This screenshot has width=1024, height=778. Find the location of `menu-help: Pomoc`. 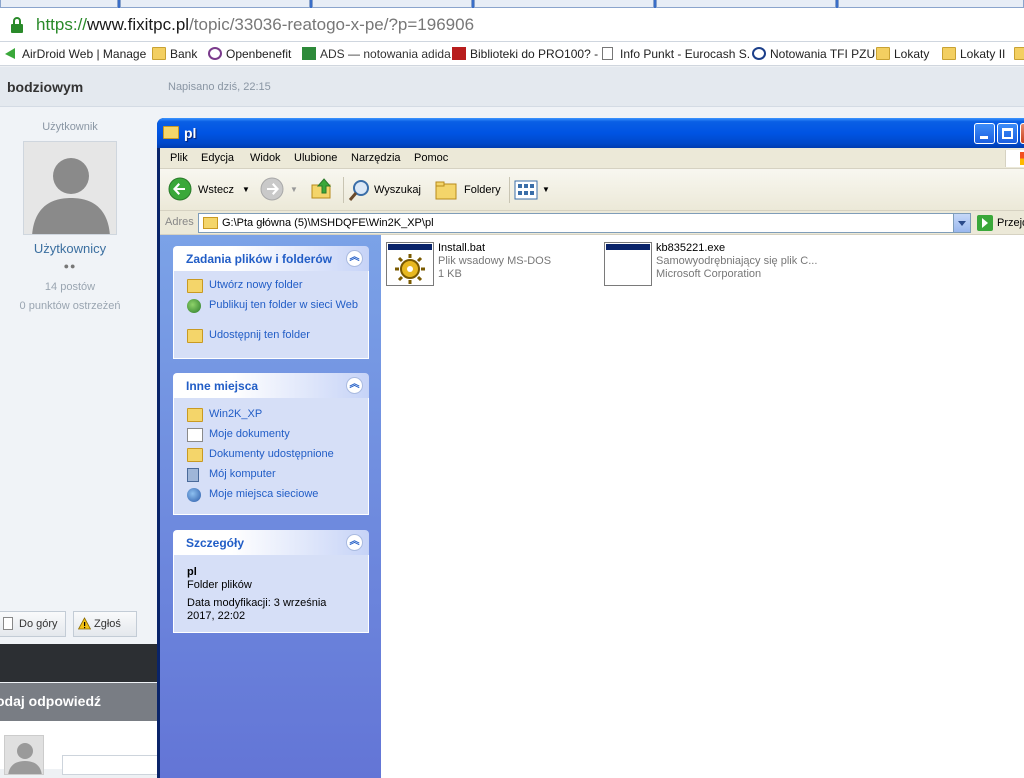

menu-help: Pomoc is located at coordinates (431, 158).